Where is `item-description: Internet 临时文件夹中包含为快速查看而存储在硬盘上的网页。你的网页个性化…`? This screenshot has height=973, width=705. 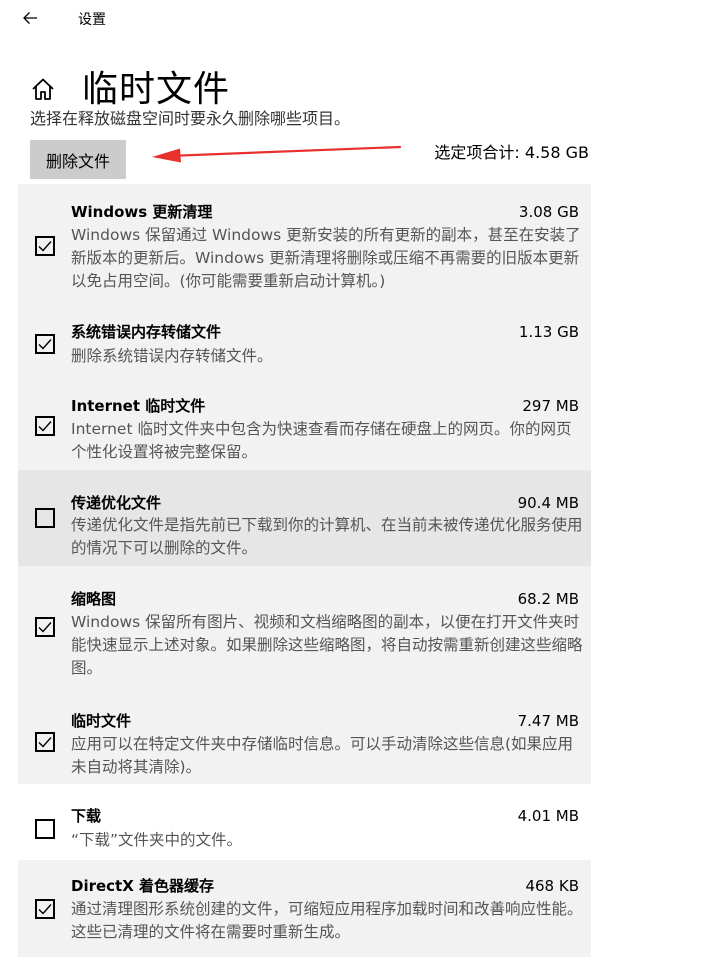 item-description: Internet 临时文件夹中包含为快速查看而存储在硬盘上的网页。你的网页个性化… is located at coordinates (321, 440).